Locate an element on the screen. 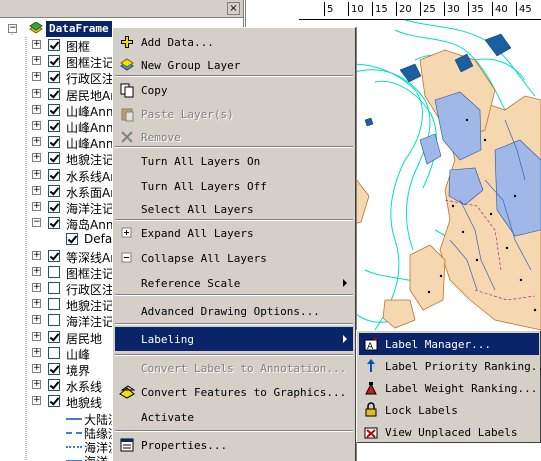 This screenshot has width=541, height=461. collapse-toggle: − is located at coordinates (12, 28).